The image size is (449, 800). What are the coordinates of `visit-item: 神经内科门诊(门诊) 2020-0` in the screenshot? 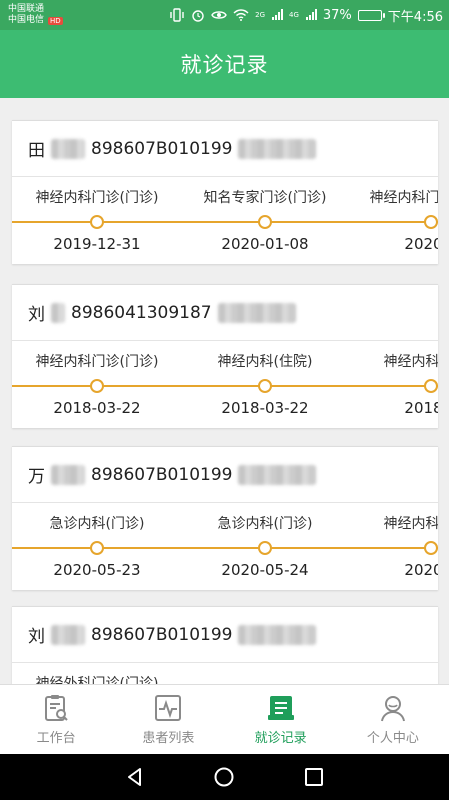 It's located at (392, 220).